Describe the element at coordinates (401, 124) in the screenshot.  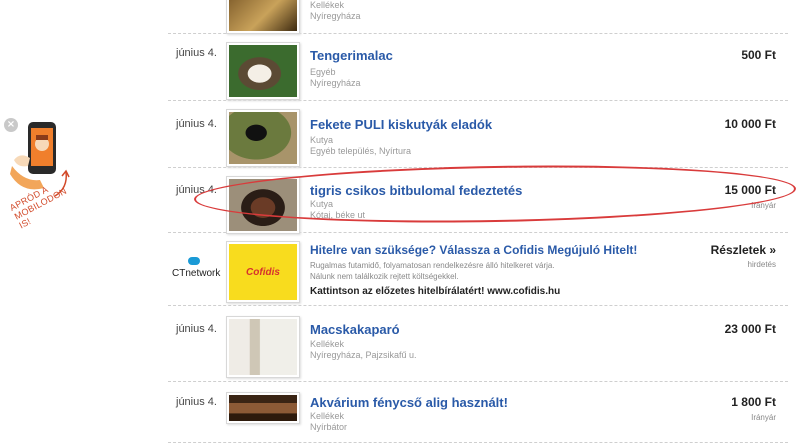
I see `listing-title: Fekete PULI kiskutyák eladók` at that location.